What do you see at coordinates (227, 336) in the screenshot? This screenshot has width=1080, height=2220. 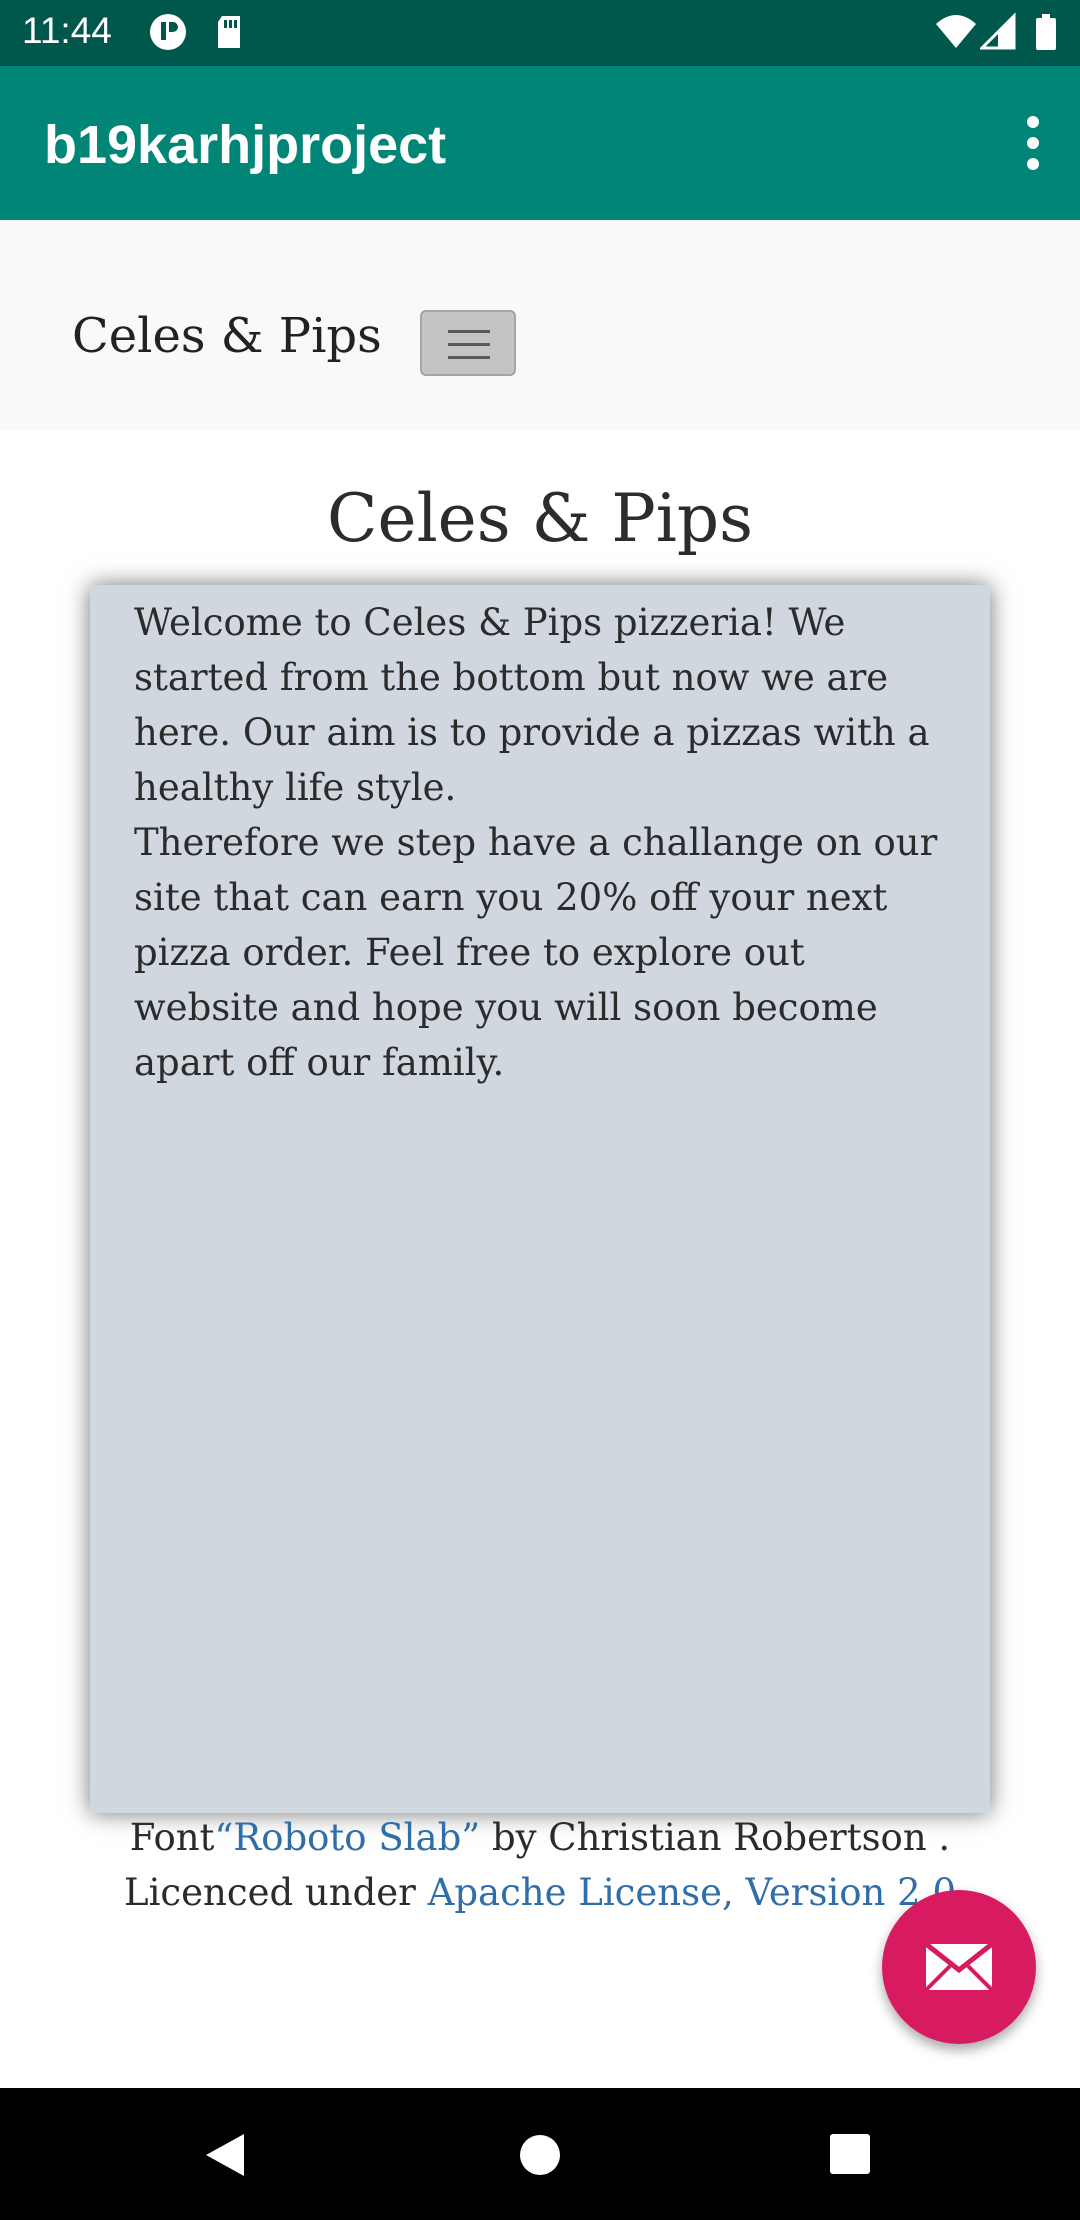 I see `navbar-brand: Celes & Pips` at bounding box center [227, 336].